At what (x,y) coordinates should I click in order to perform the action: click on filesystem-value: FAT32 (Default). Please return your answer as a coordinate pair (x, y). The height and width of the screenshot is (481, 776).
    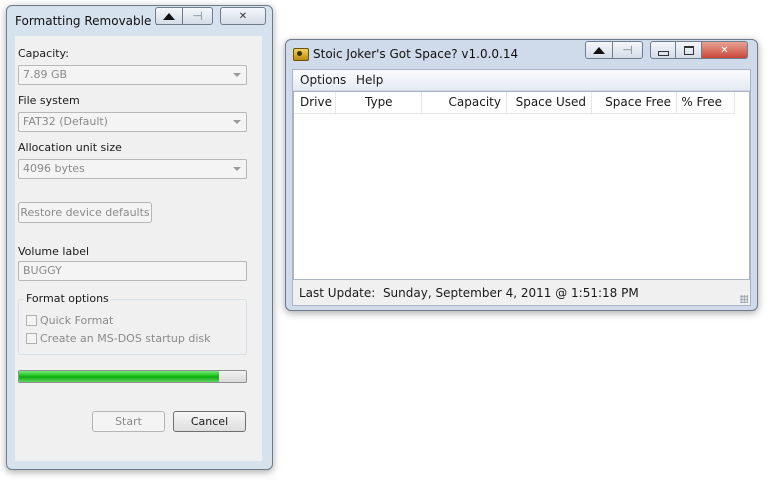
    Looking at the image, I should click on (65, 121).